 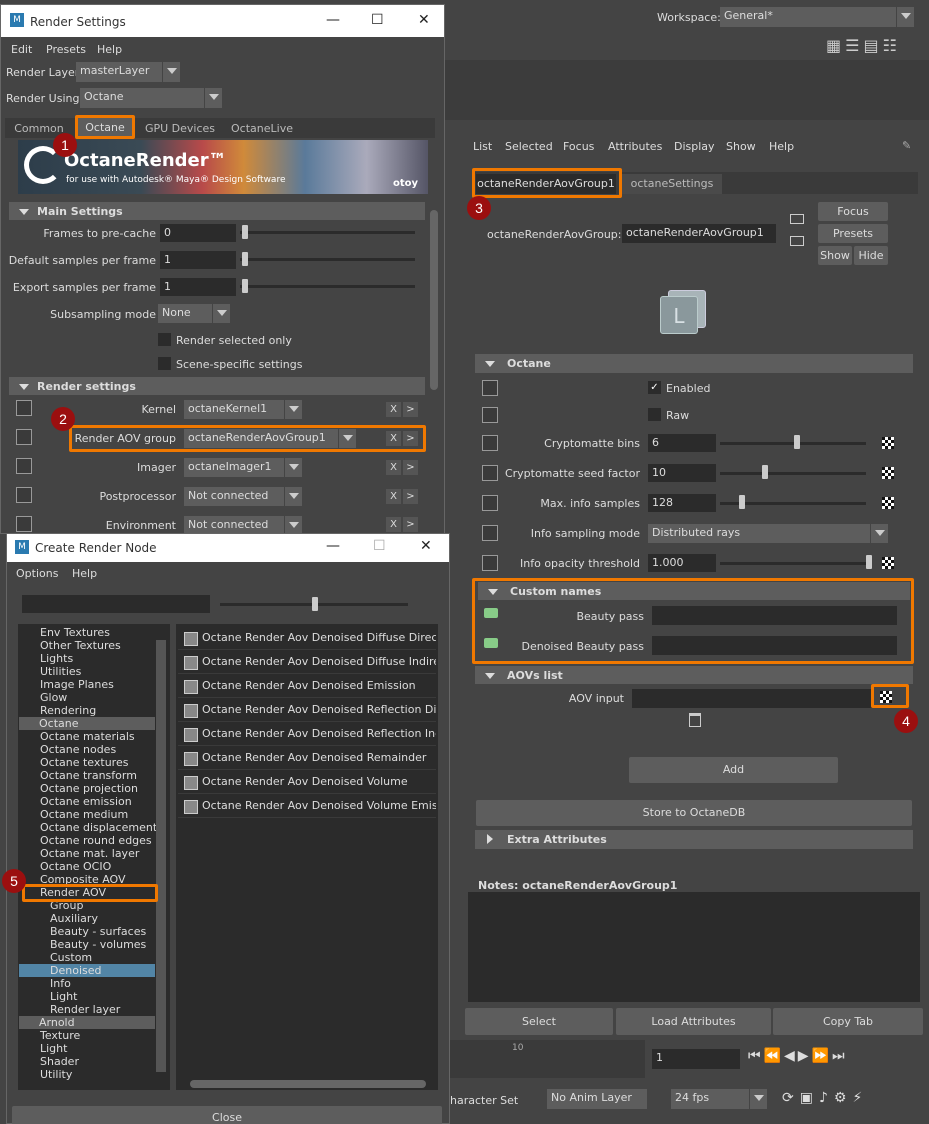 I want to click on aov-goto-button: >, so click(x=410, y=438).